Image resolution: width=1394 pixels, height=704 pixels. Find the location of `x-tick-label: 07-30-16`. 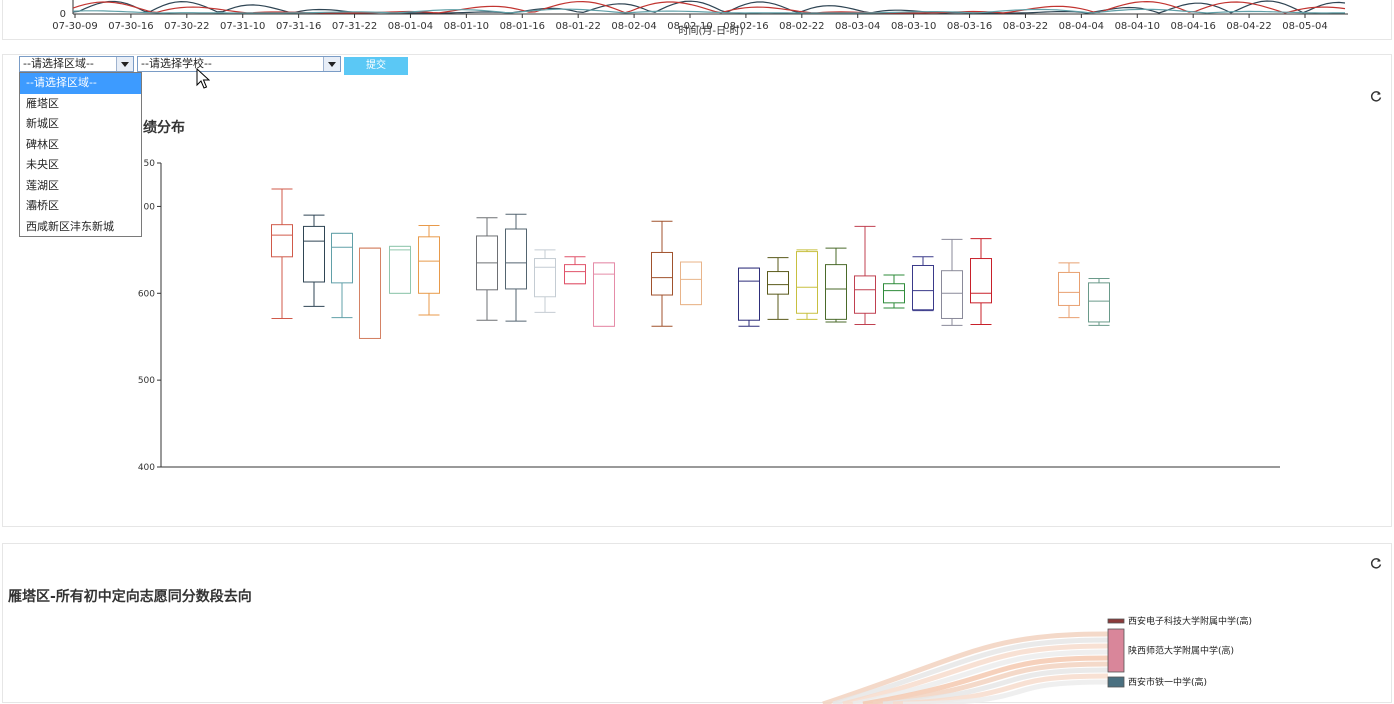

x-tick-label: 07-30-16 is located at coordinates (130, 26).